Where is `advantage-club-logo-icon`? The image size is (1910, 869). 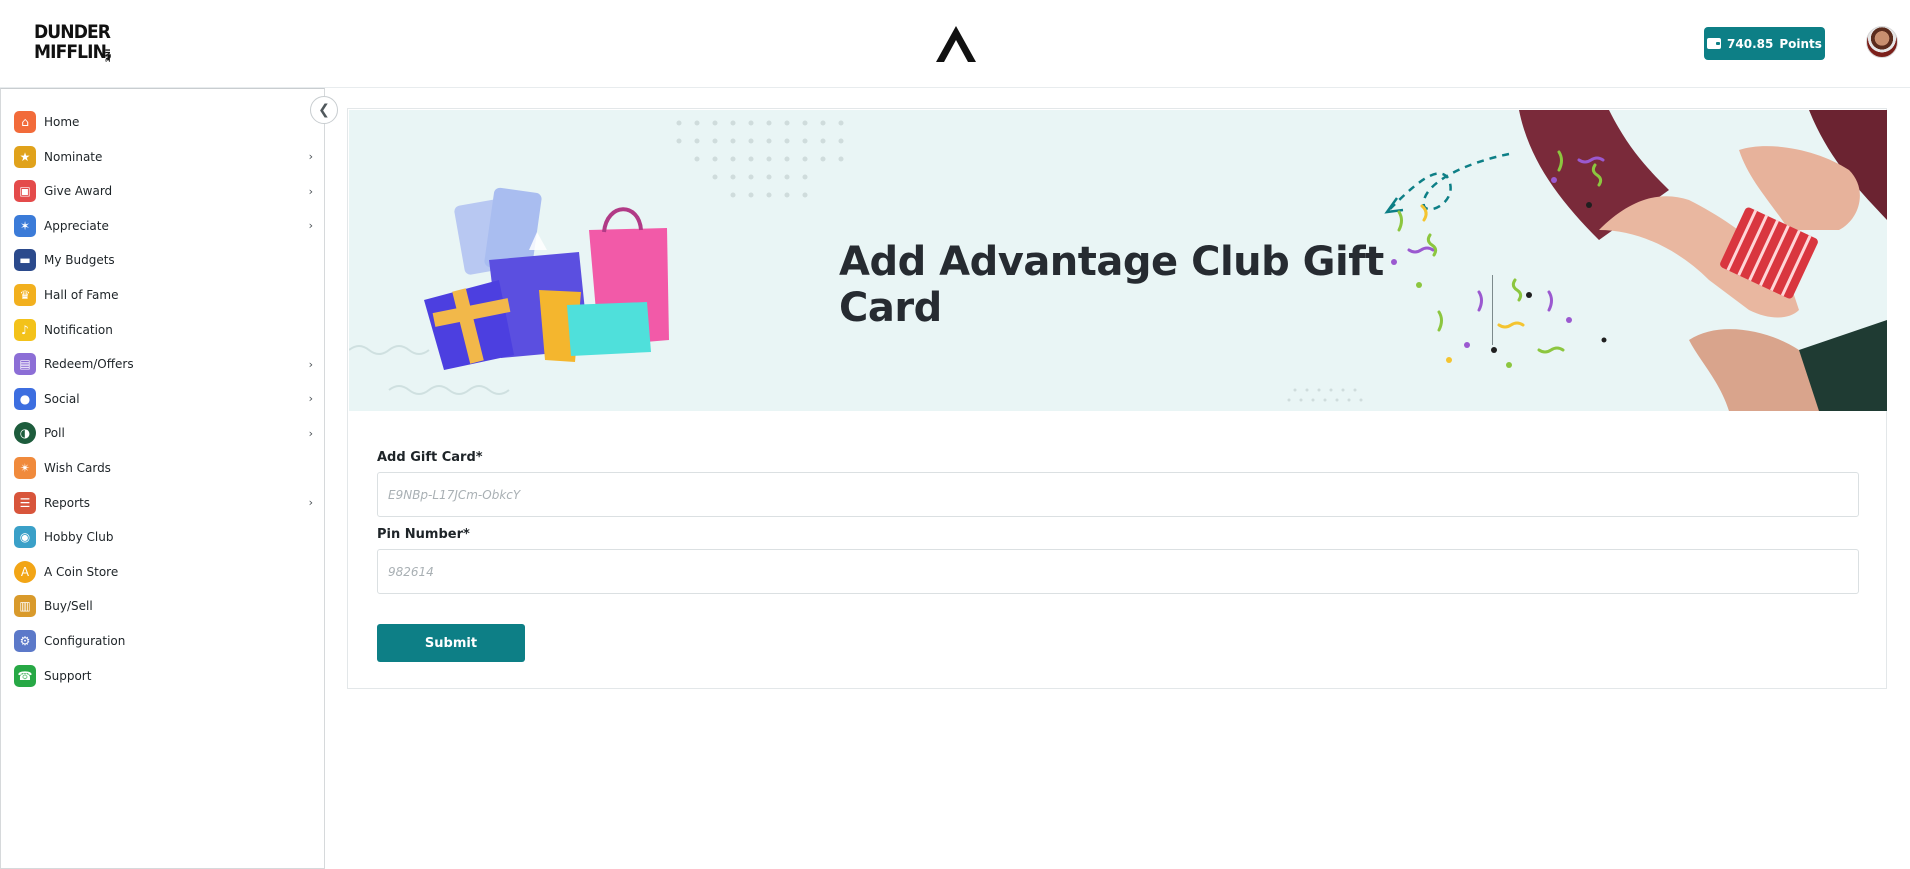 advantage-club-logo-icon is located at coordinates (956, 44).